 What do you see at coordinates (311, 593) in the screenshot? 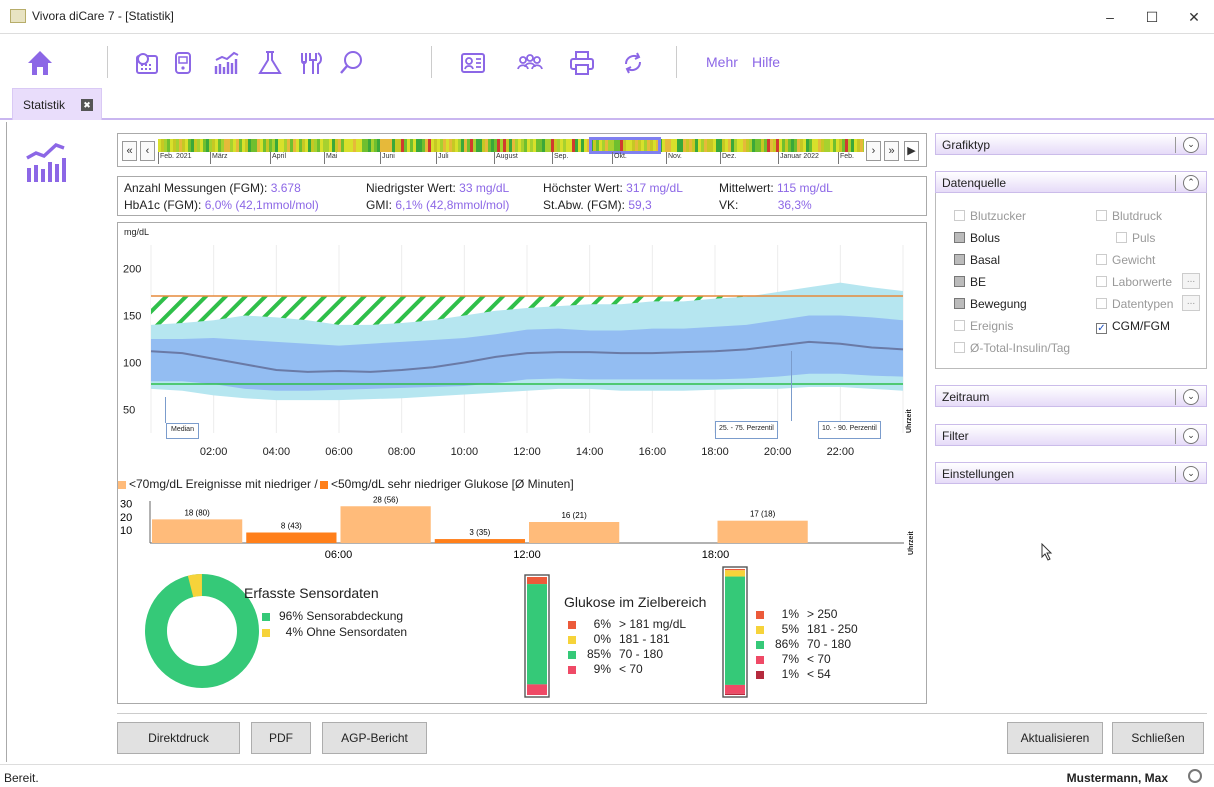
I see `sensor-title: Erfasste Sensordaten` at bounding box center [311, 593].